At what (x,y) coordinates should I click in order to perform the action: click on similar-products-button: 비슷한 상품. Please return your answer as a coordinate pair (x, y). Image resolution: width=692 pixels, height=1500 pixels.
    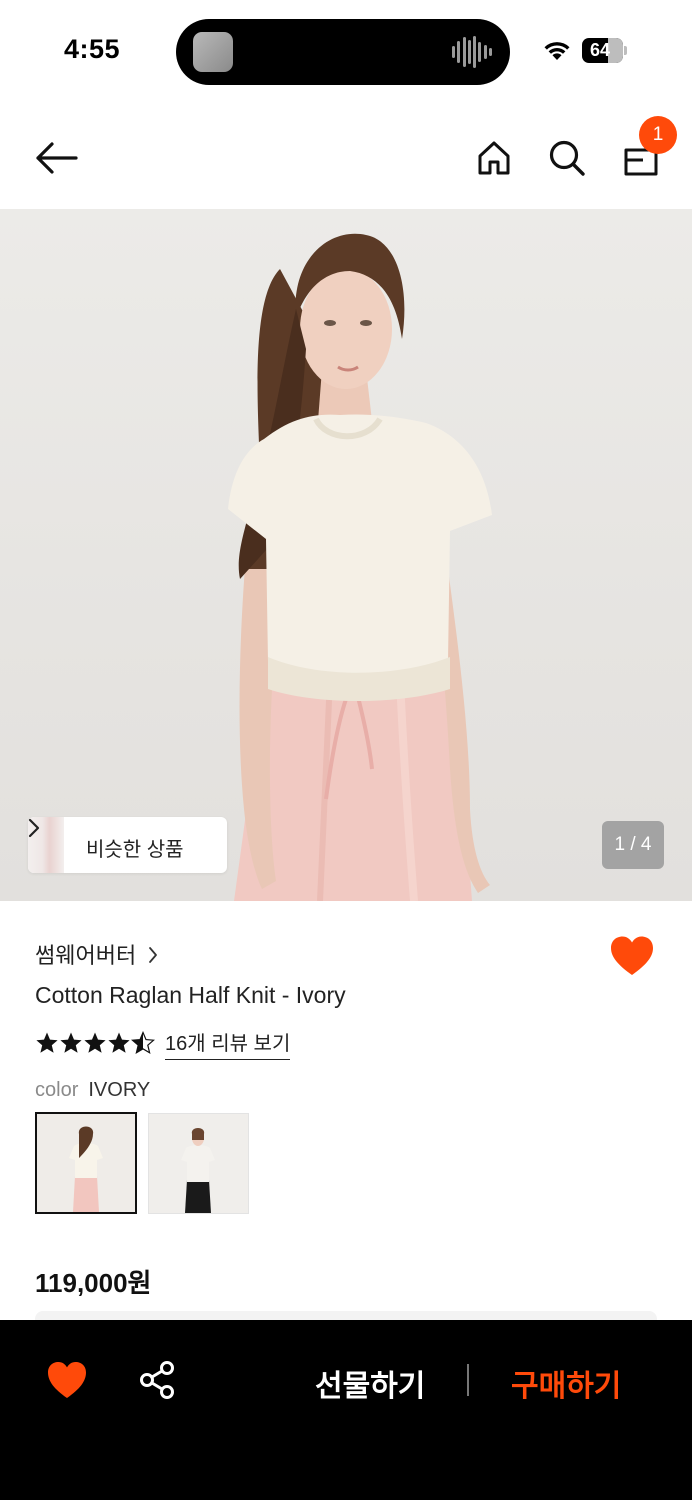
    Looking at the image, I should click on (127, 845).